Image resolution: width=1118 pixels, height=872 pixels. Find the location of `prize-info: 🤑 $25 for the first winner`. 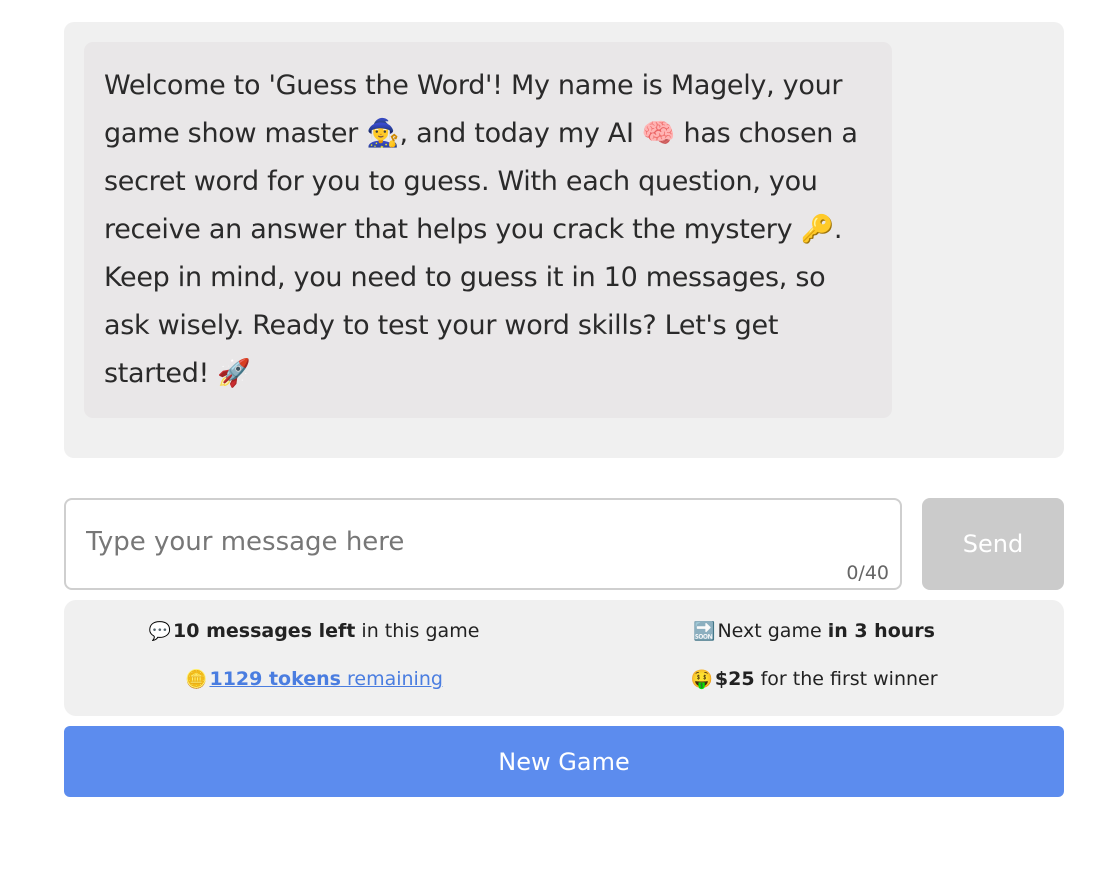

prize-info: 🤑 $25 for the first winner is located at coordinates (814, 679).